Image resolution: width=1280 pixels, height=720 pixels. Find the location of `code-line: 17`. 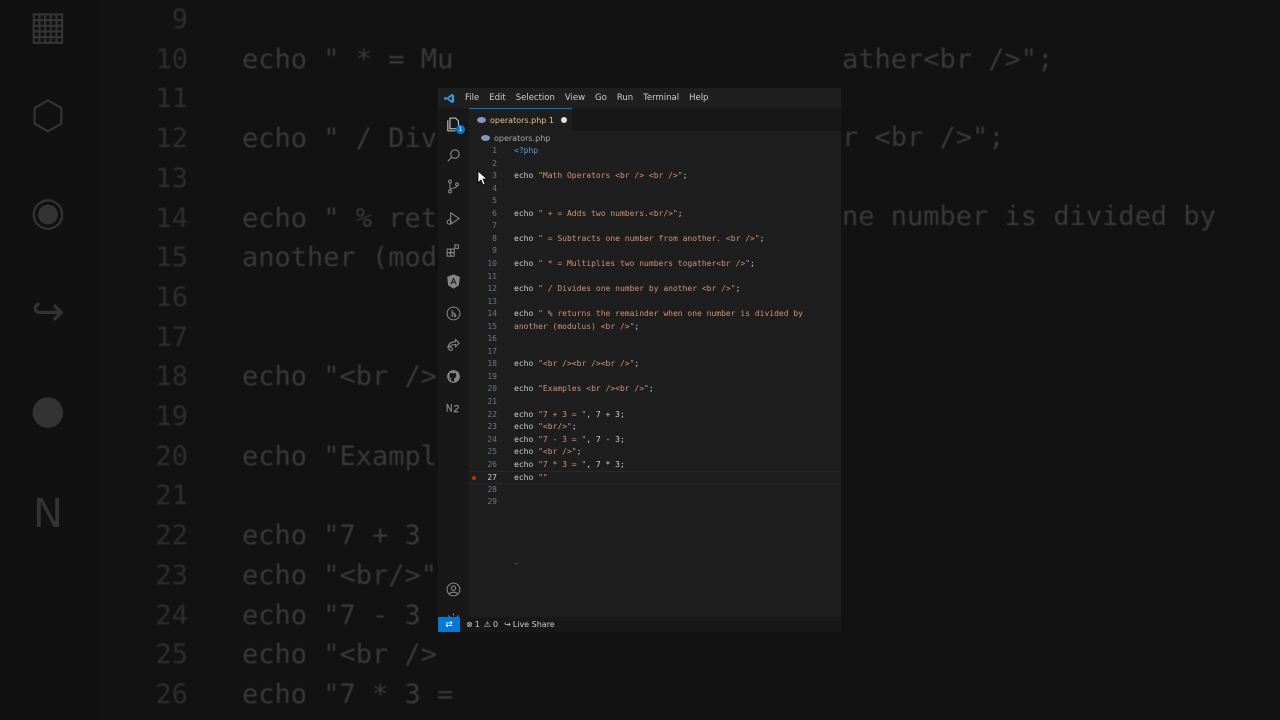

code-line: 17 is located at coordinates (655, 352).